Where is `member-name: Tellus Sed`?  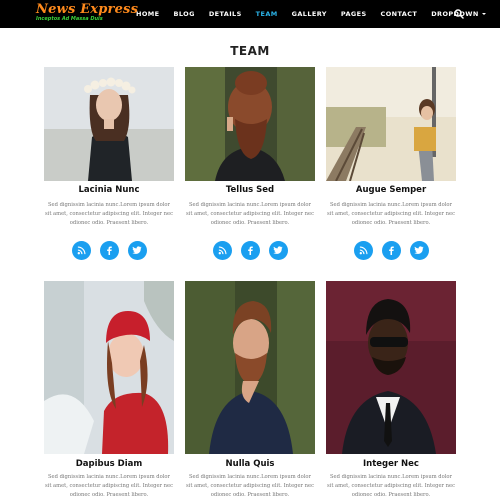
member-name: Tellus Sed is located at coordinates (250, 190).